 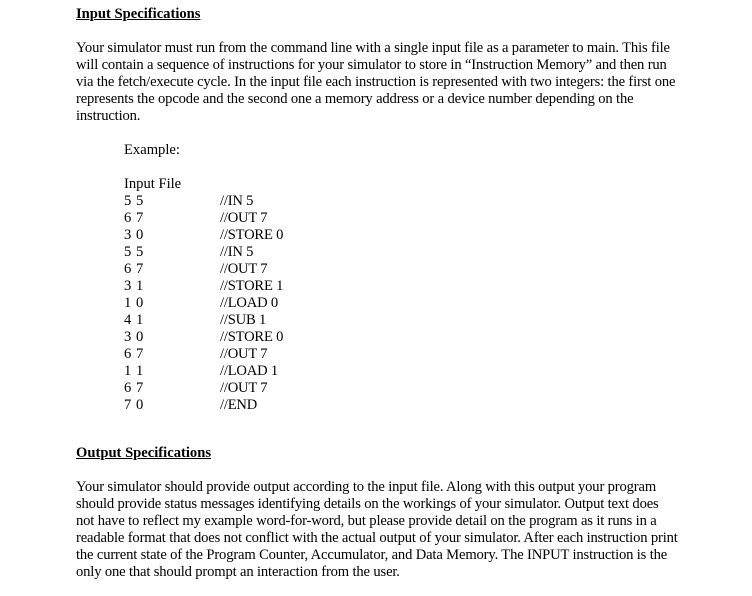 I want to click on instruction-code: 4 1, so click(x=134, y=320).